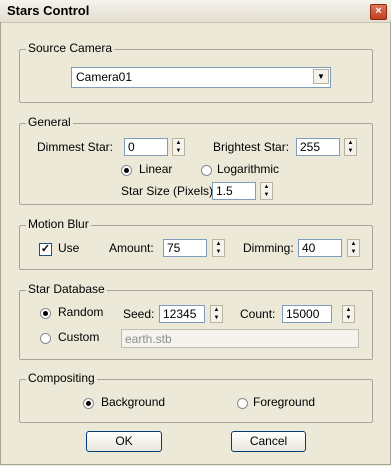 This screenshot has height=466, width=391. What do you see at coordinates (185, 248) in the screenshot?
I see `amount-input: 75` at bounding box center [185, 248].